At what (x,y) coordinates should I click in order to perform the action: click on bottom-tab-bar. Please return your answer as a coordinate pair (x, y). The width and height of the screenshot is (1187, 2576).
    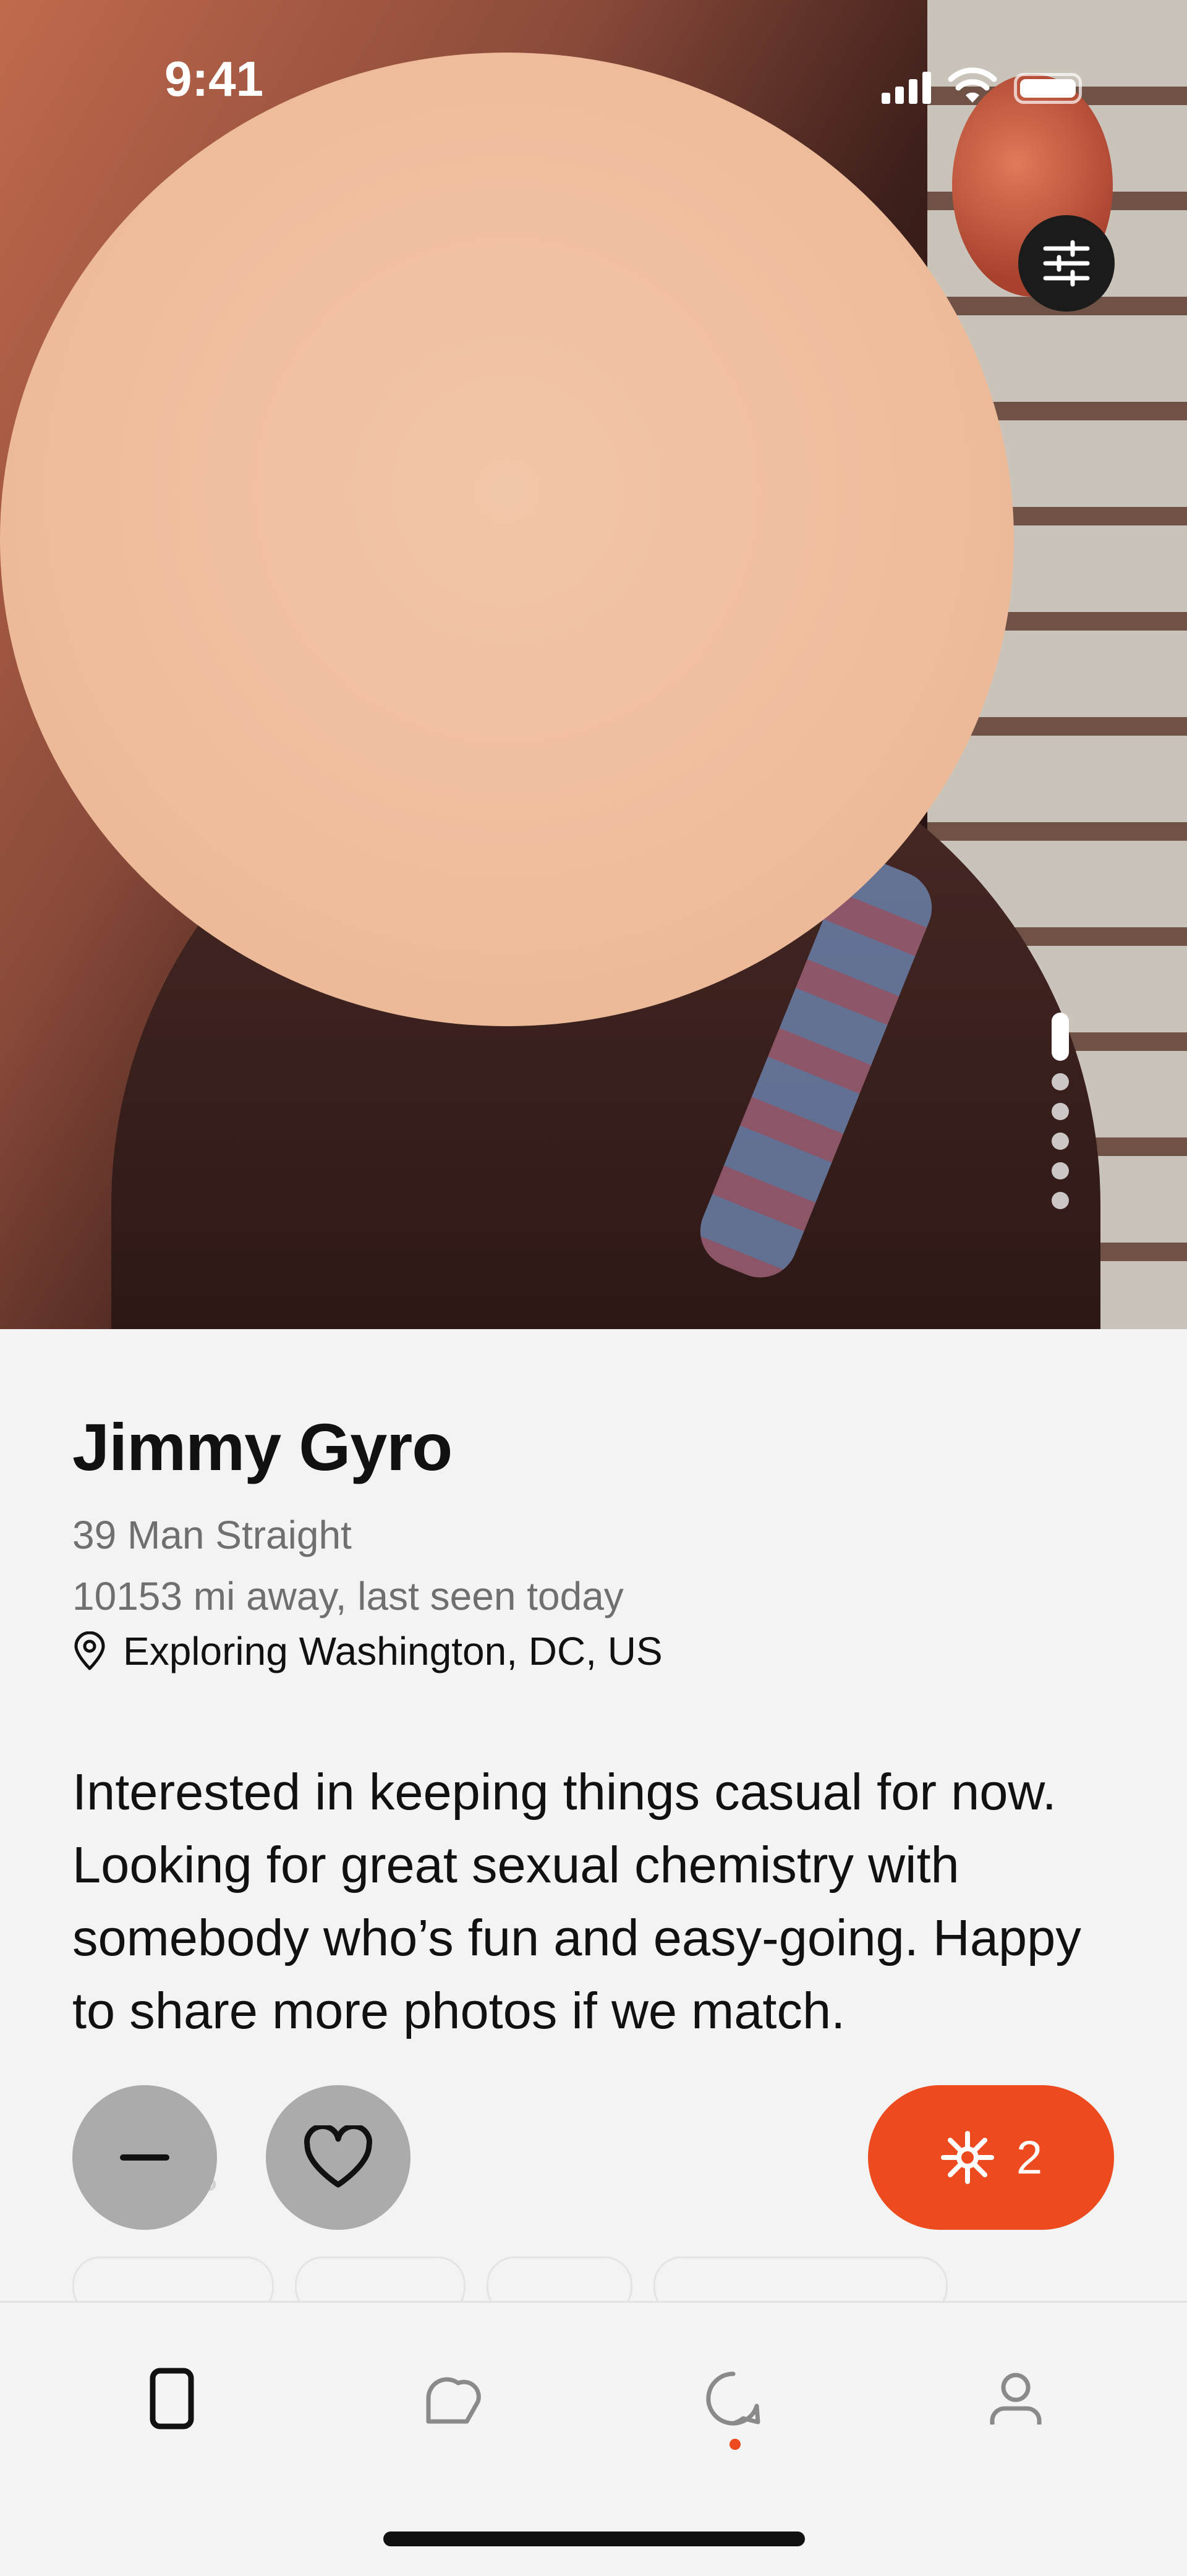
    Looking at the image, I should click on (593, 2438).